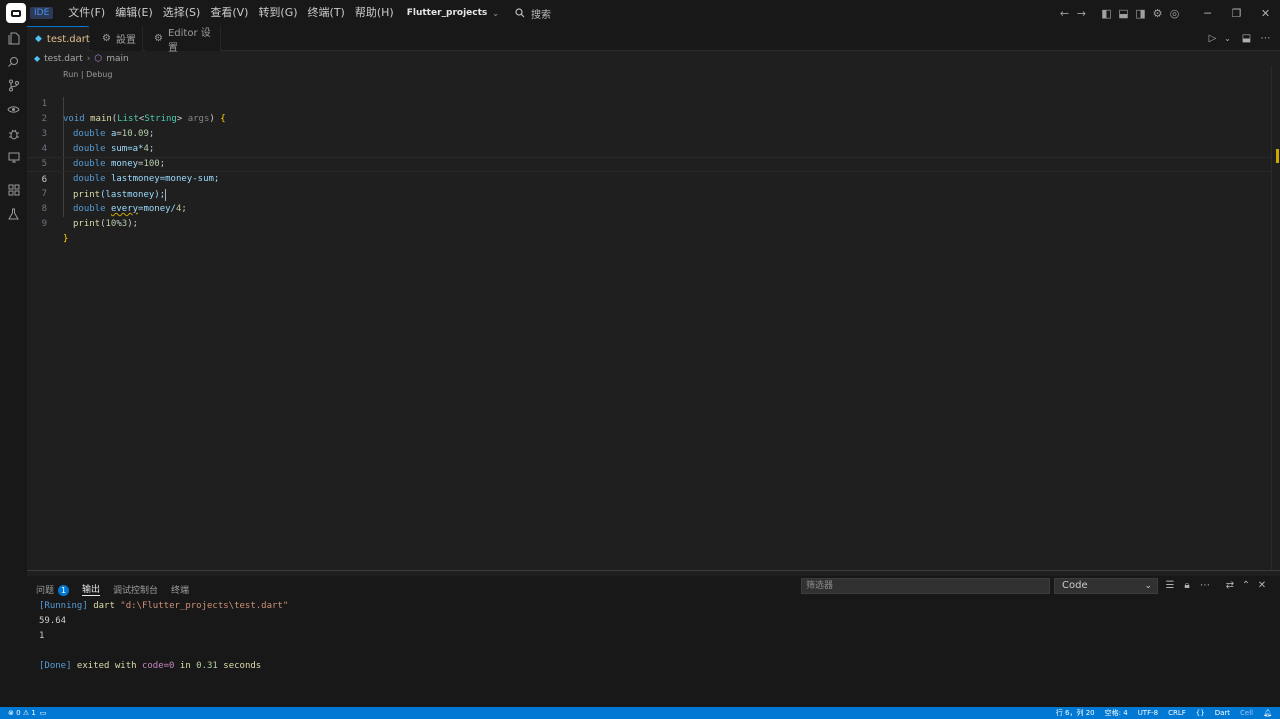 The width and height of the screenshot is (1280, 719). What do you see at coordinates (13, 38) in the screenshot?
I see `explorer-icon` at bounding box center [13, 38].